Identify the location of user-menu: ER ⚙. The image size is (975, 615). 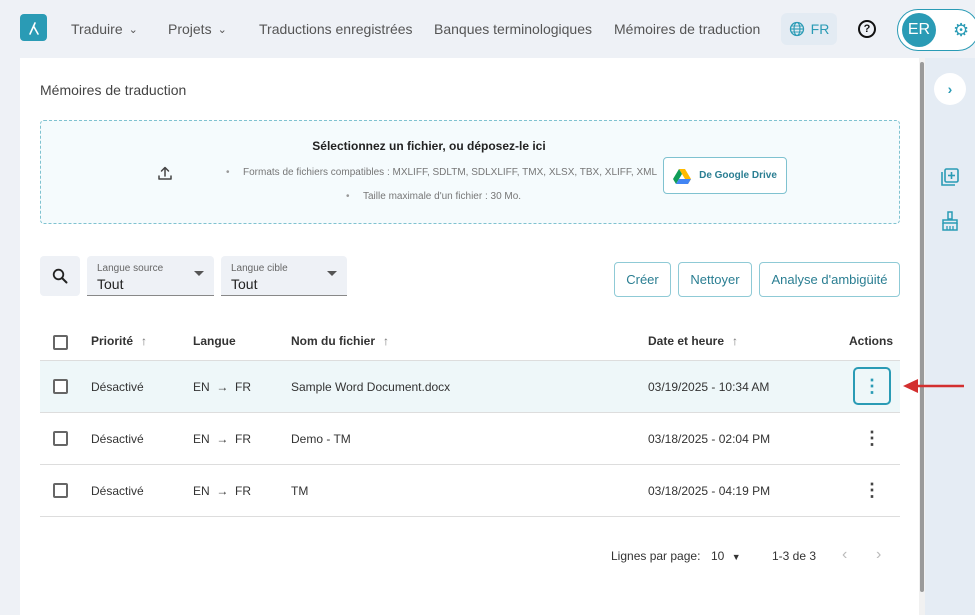
(936, 30).